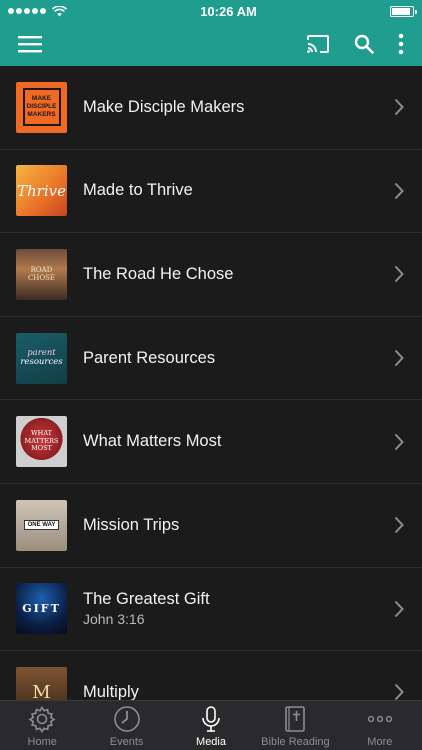  I want to click on series-thumbnail: M, so click(41, 683).